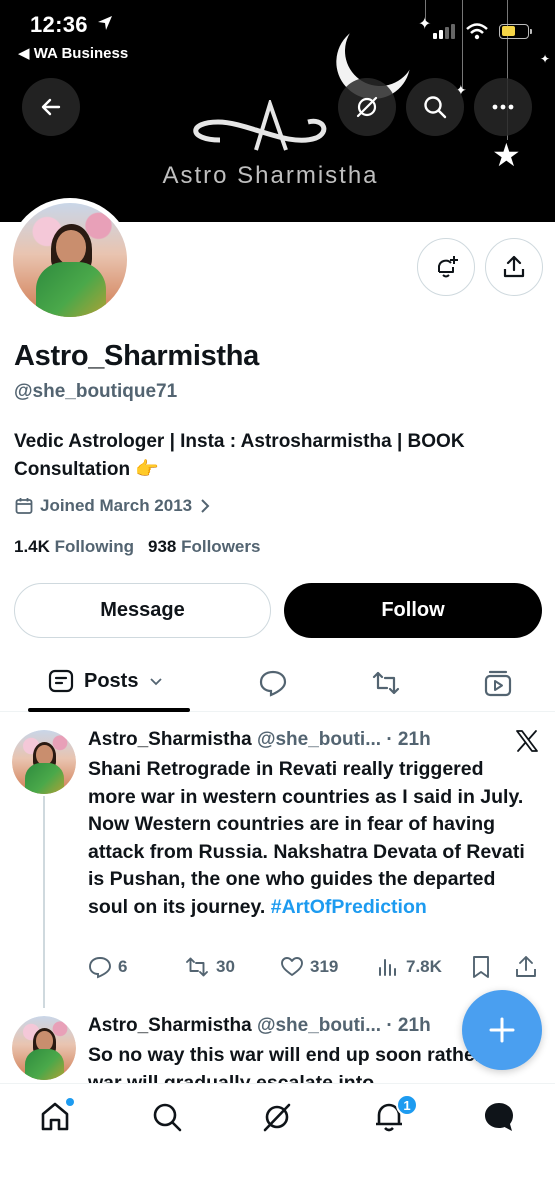 This screenshot has height=1200, width=555. I want to click on profile-tabs: Posts, so click(277, 682).